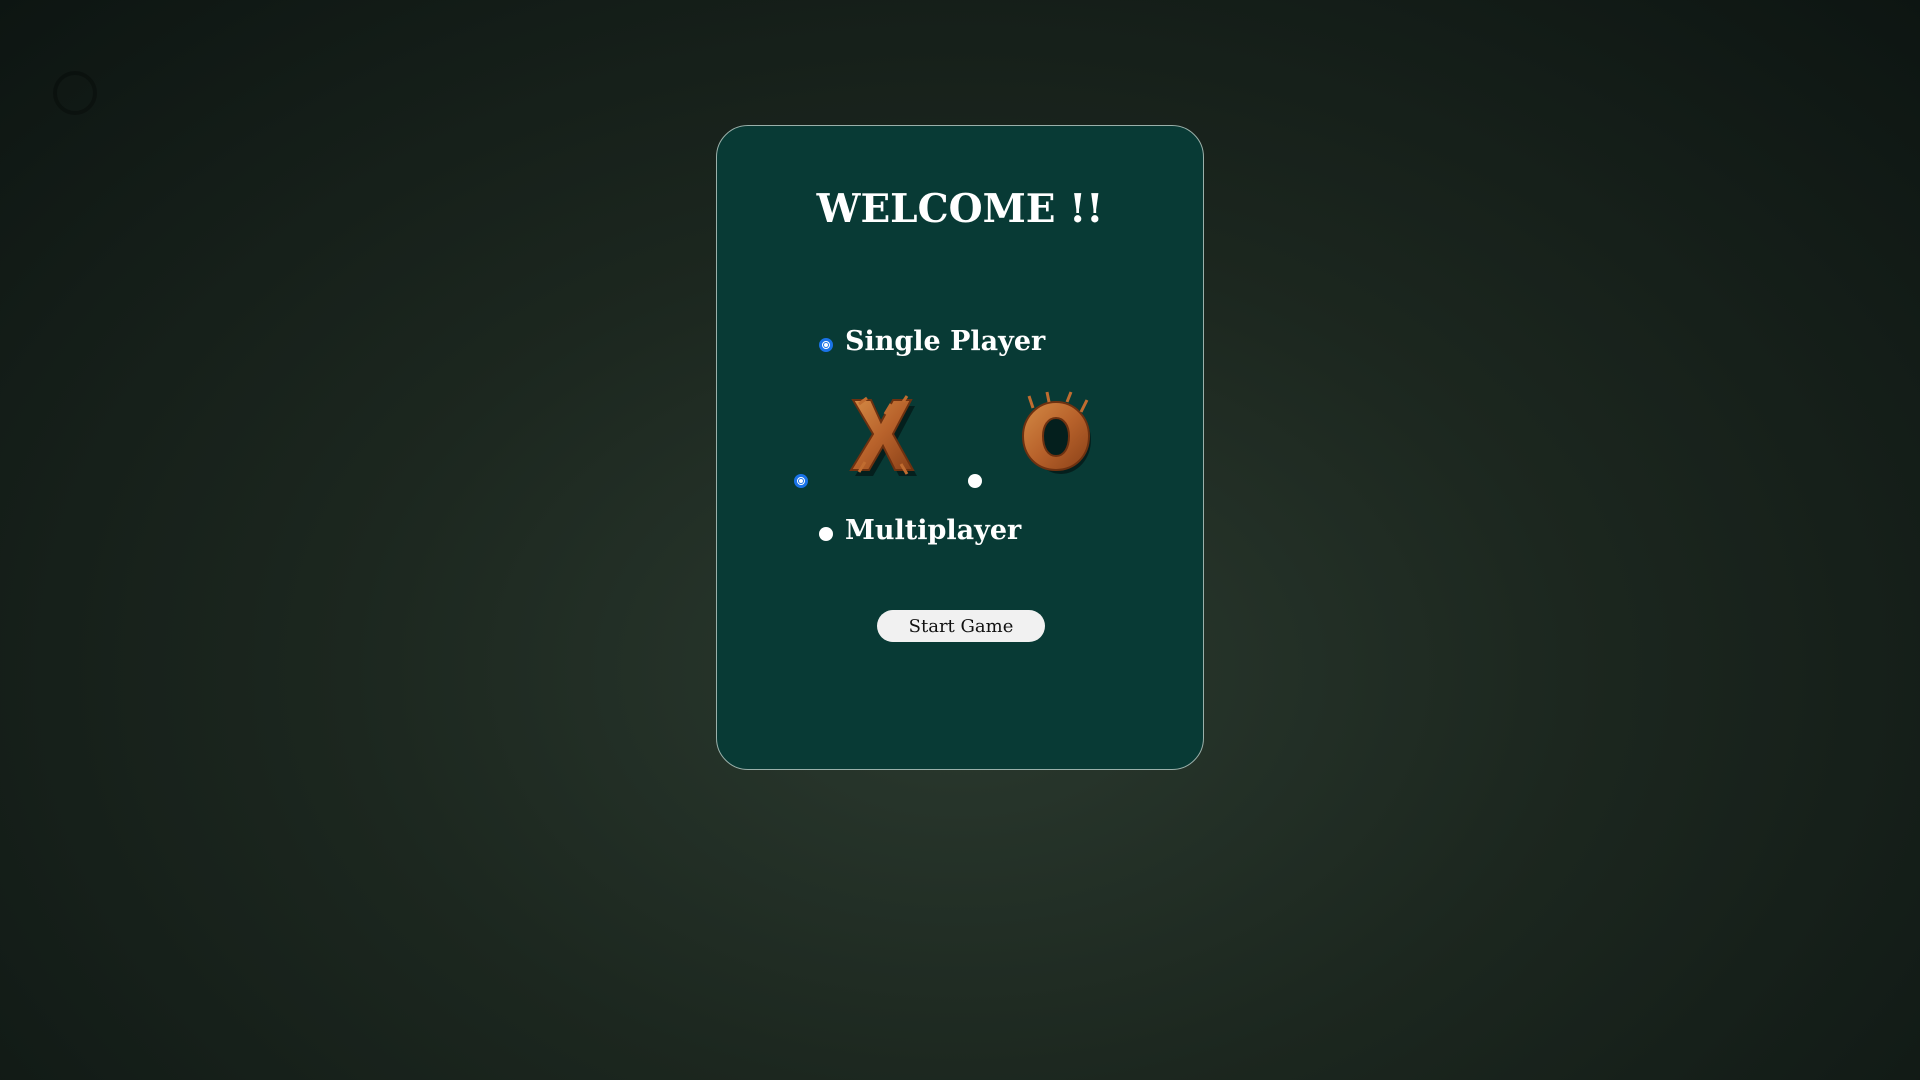 The width and height of the screenshot is (1920, 1080). I want to click on o-symbol-radio, so click(975, 481).